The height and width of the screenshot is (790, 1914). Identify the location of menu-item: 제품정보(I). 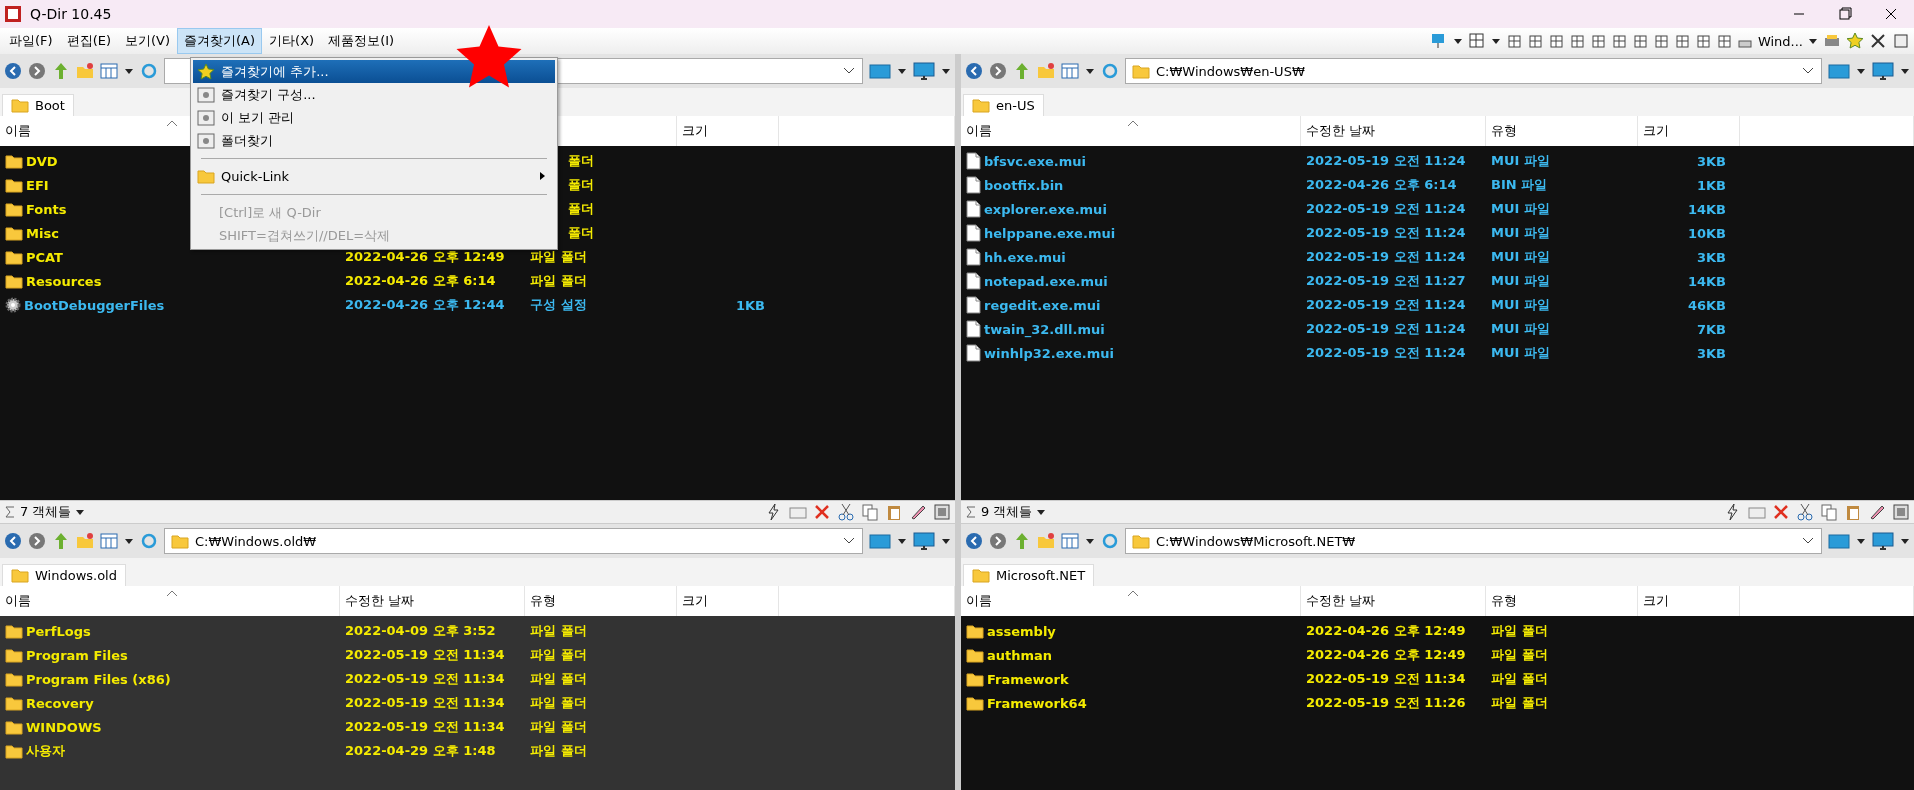
(361, 41).